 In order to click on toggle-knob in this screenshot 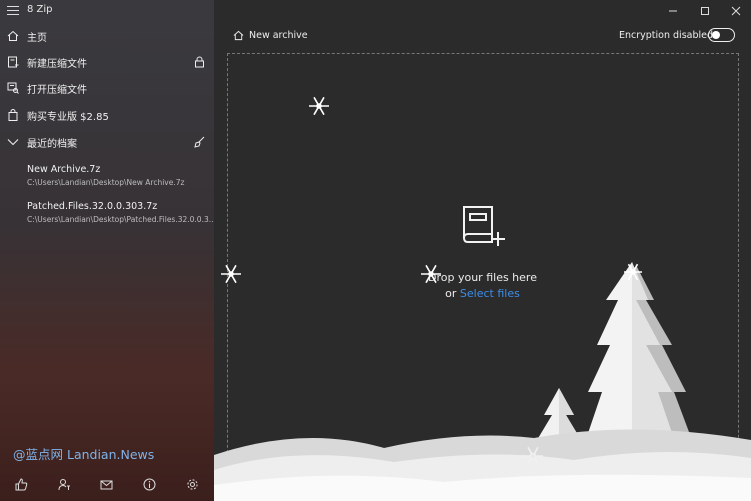, I will do `click(716, 35)`.